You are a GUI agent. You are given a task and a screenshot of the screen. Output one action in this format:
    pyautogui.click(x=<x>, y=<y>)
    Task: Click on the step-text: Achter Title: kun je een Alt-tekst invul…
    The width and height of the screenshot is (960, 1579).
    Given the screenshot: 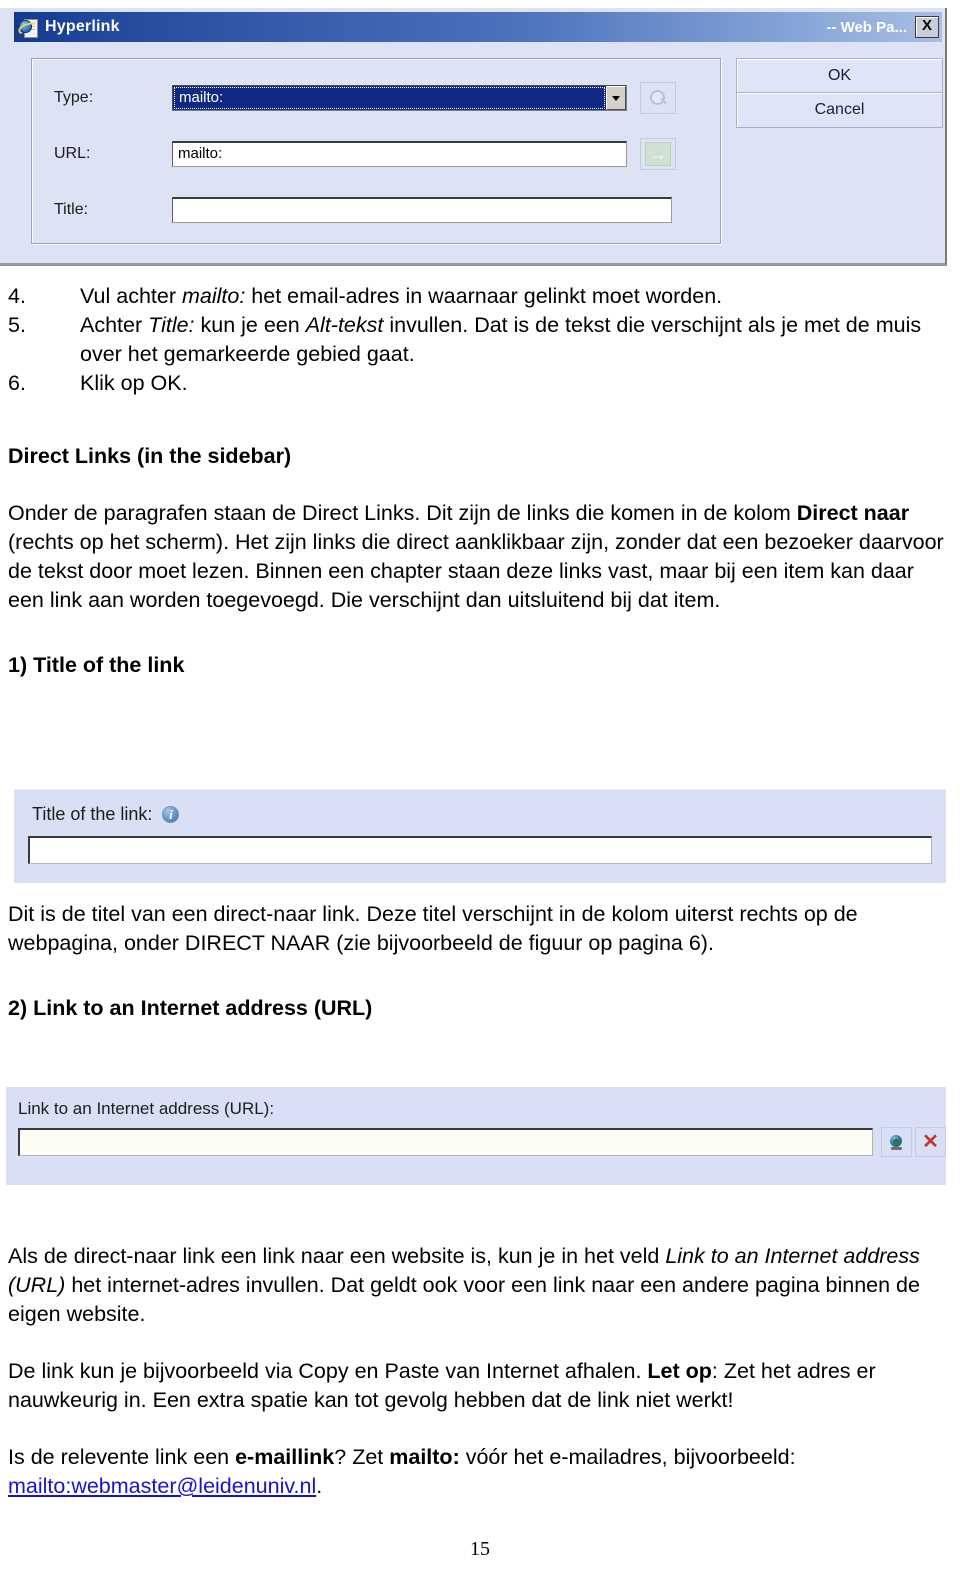 What is the action you would take?
    pyautogui.click(x=501, y=339)
    